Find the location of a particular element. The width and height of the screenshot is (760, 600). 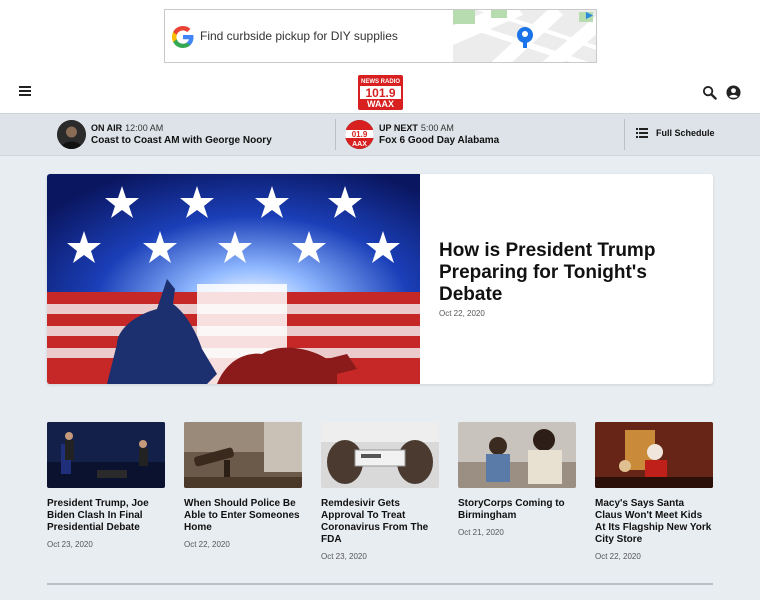

ad-text: Find curbside pickup for DIY supplies is located at coordinates (299, 36).